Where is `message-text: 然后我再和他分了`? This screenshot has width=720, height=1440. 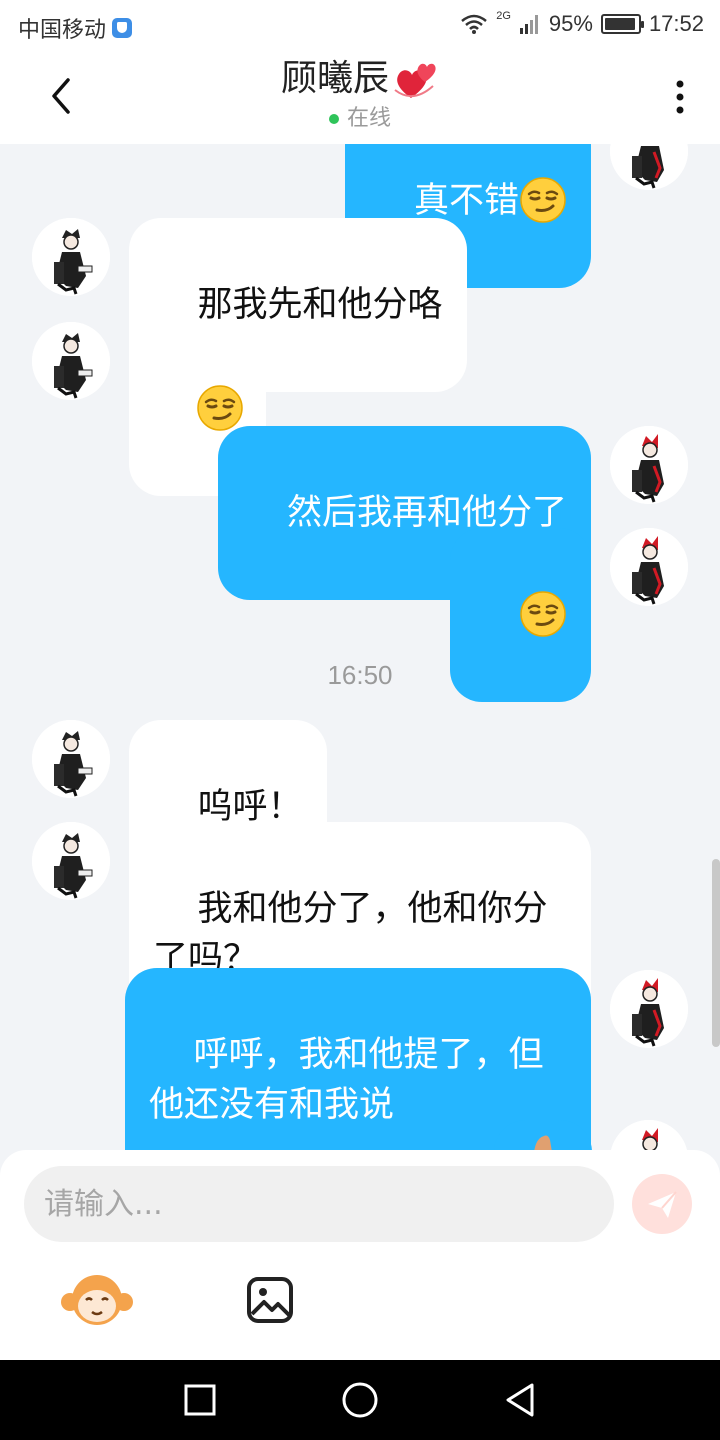
message-text: 然后我再和他分了 is located at coordinates (426, 513).